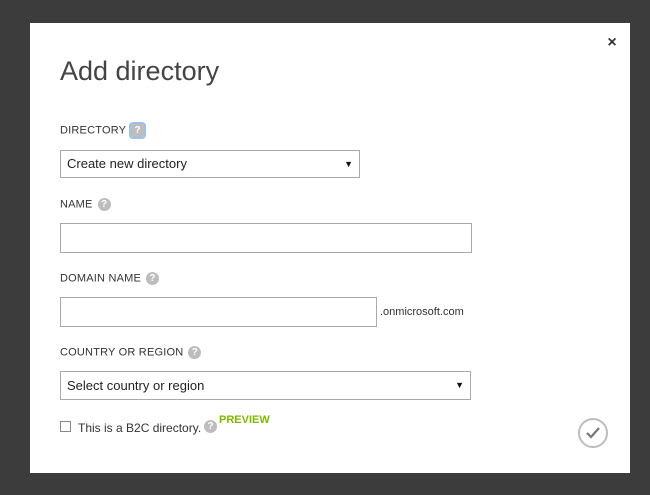  What do you see at coordinates (138, 130) in the screenshot?
I see `directory-help-icon: ?` at bounding box center [138, 130].